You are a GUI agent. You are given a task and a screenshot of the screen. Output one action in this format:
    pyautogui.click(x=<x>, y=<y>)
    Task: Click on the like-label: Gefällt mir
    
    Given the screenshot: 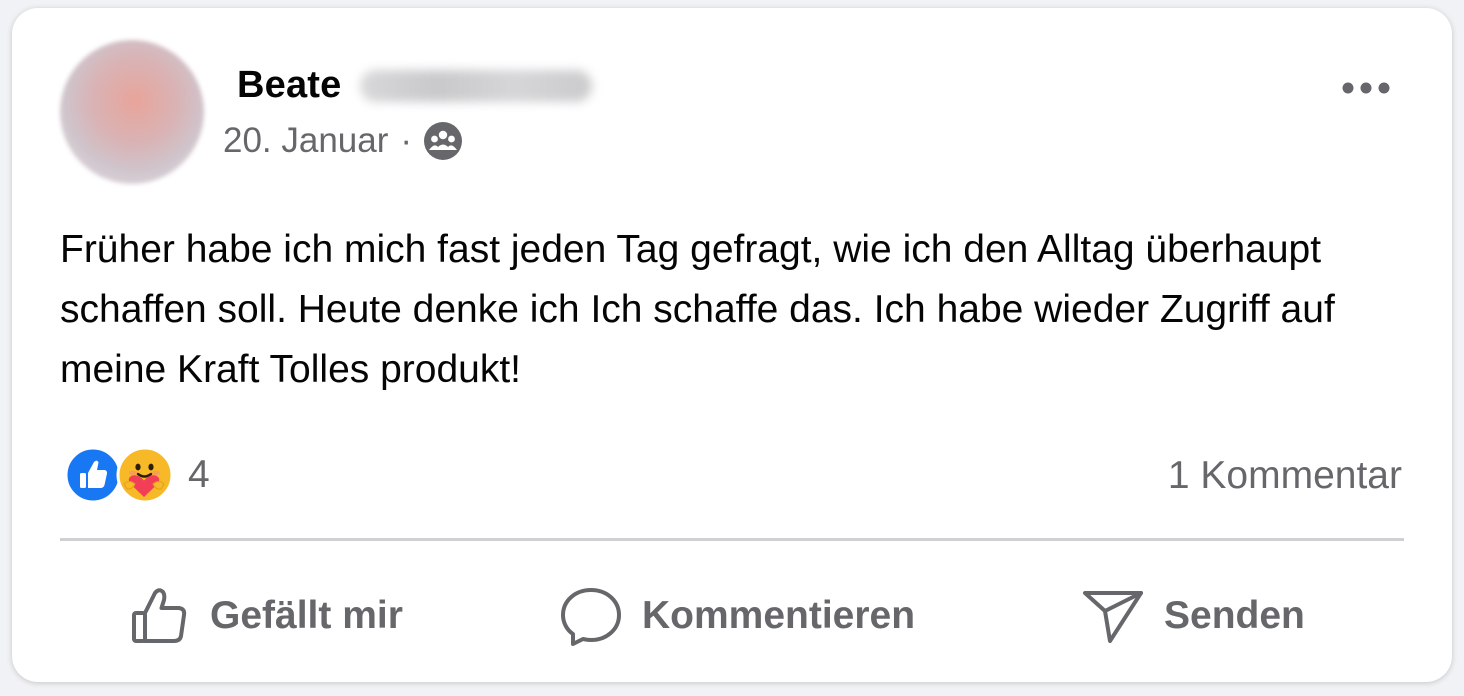 What is the action you would take?
    pyautogui.click(x=306, y=615)
    